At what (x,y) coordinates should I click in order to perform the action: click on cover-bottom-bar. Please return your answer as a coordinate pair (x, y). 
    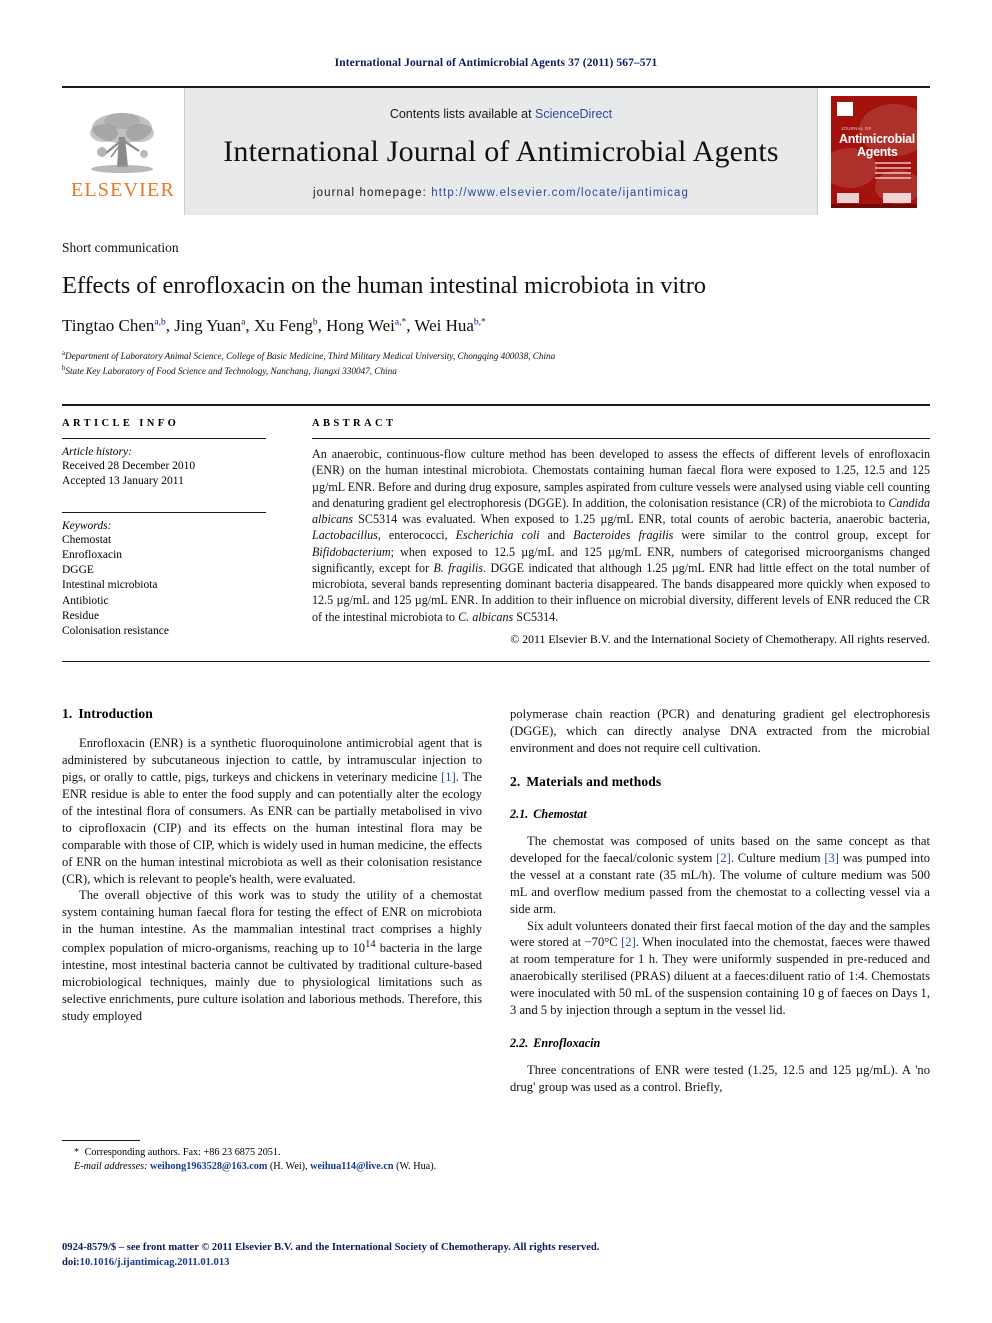
    Looking at the image, I should click on (874, 205).